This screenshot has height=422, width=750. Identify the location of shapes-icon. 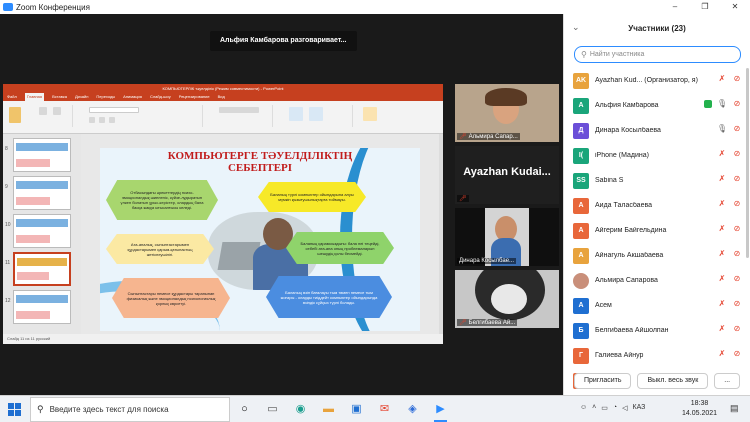
(296, 114).